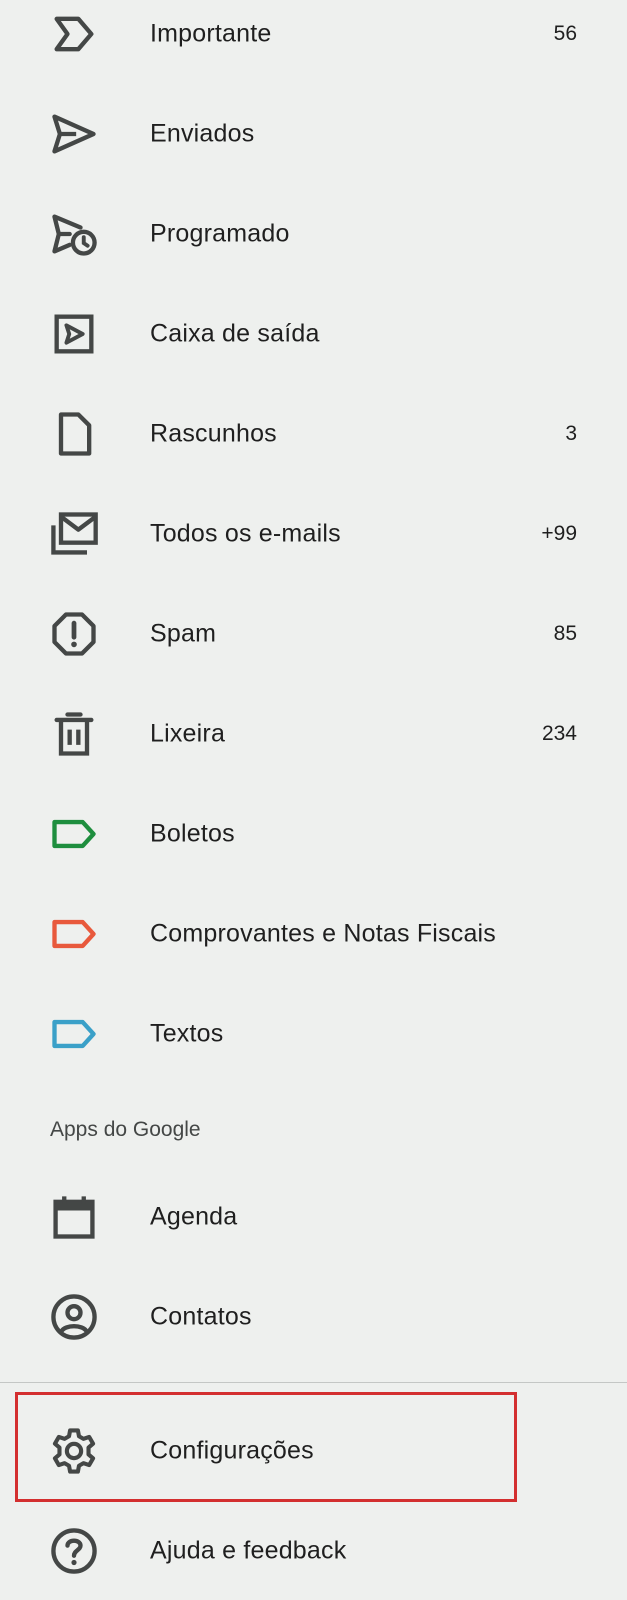 The width and height of the screenshot is (627, 1600). Describe the element at coordinates (245, 533) in the screenshot. I see `nav-item-label: Todos os e-mails` at that location.